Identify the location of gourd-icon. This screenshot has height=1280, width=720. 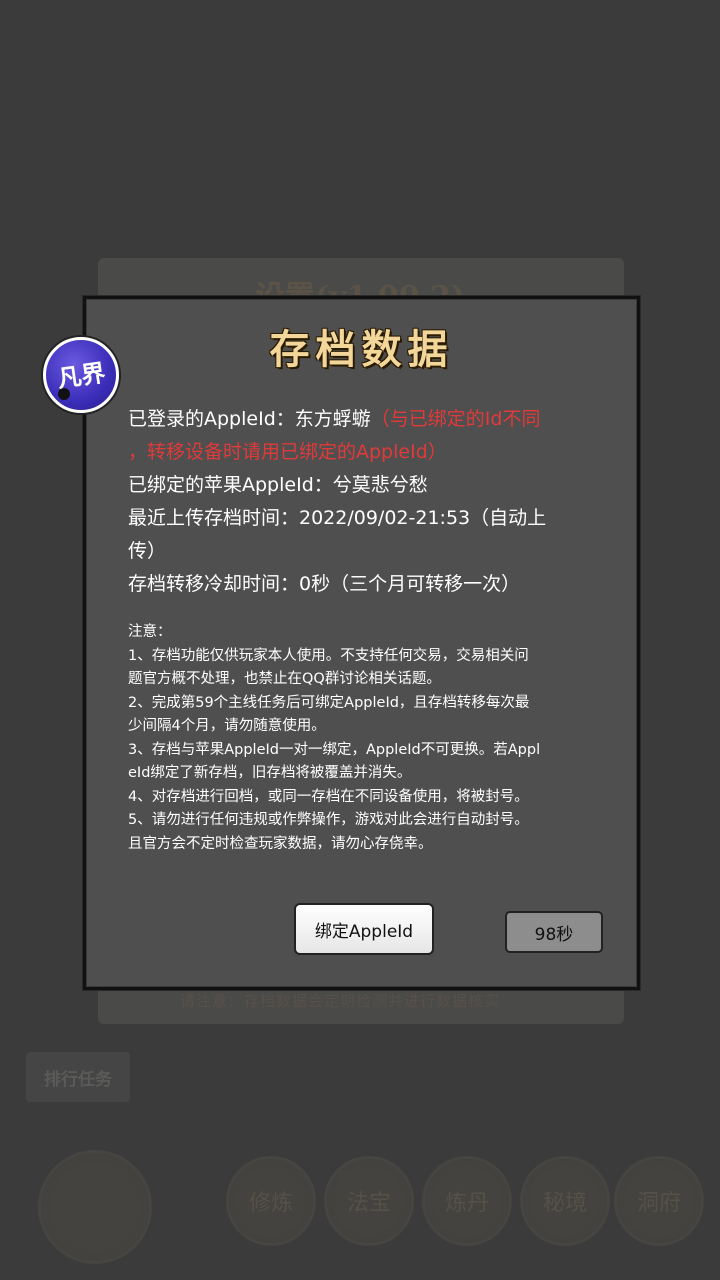
(64, 394).